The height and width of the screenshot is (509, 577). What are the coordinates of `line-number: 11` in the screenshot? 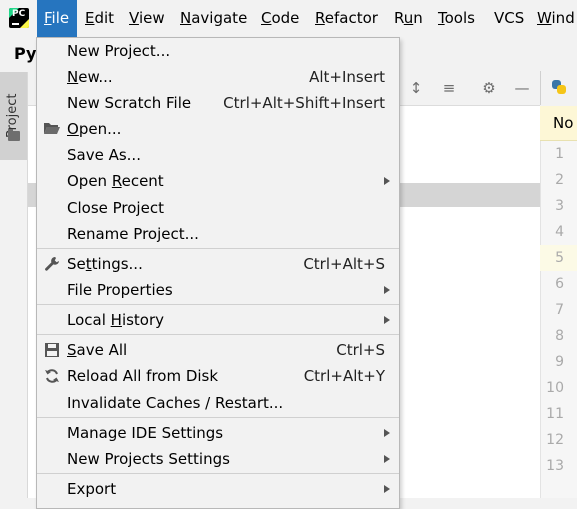 It's located at (555, 414).